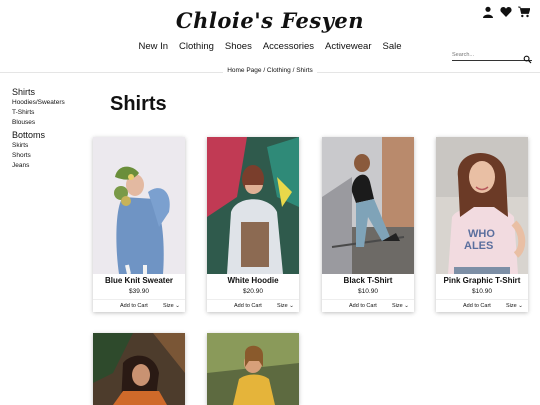 Image resolution: width=540 pixels, height=405 pixels. Describe the element at coordinates (488, 11) in the screenshot. I see `user-icon` at that location.